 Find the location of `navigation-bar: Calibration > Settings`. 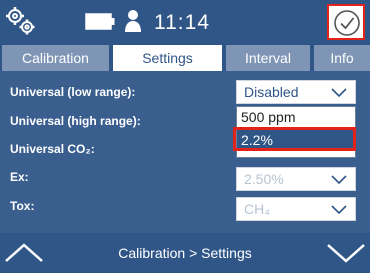

navigation-bar: Calibration > Settings is located at coordinates (185, 253).